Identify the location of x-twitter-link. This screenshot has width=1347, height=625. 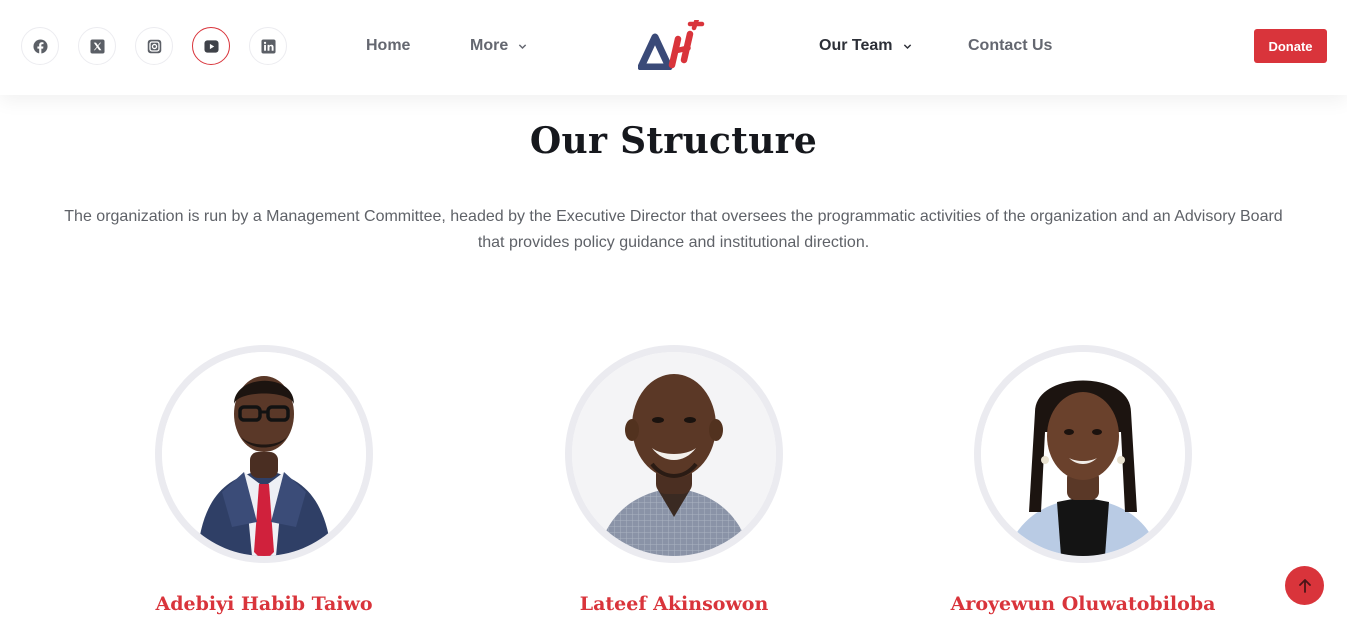
(97, 46).